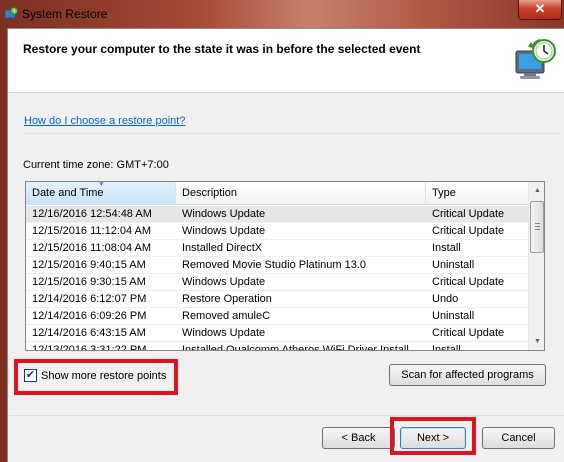 The image size is (564, 462). What do you see at coordinates (518, 438) in the screenshot?
I see `cancel-button: Cancel` at bounding box center [518, 438].